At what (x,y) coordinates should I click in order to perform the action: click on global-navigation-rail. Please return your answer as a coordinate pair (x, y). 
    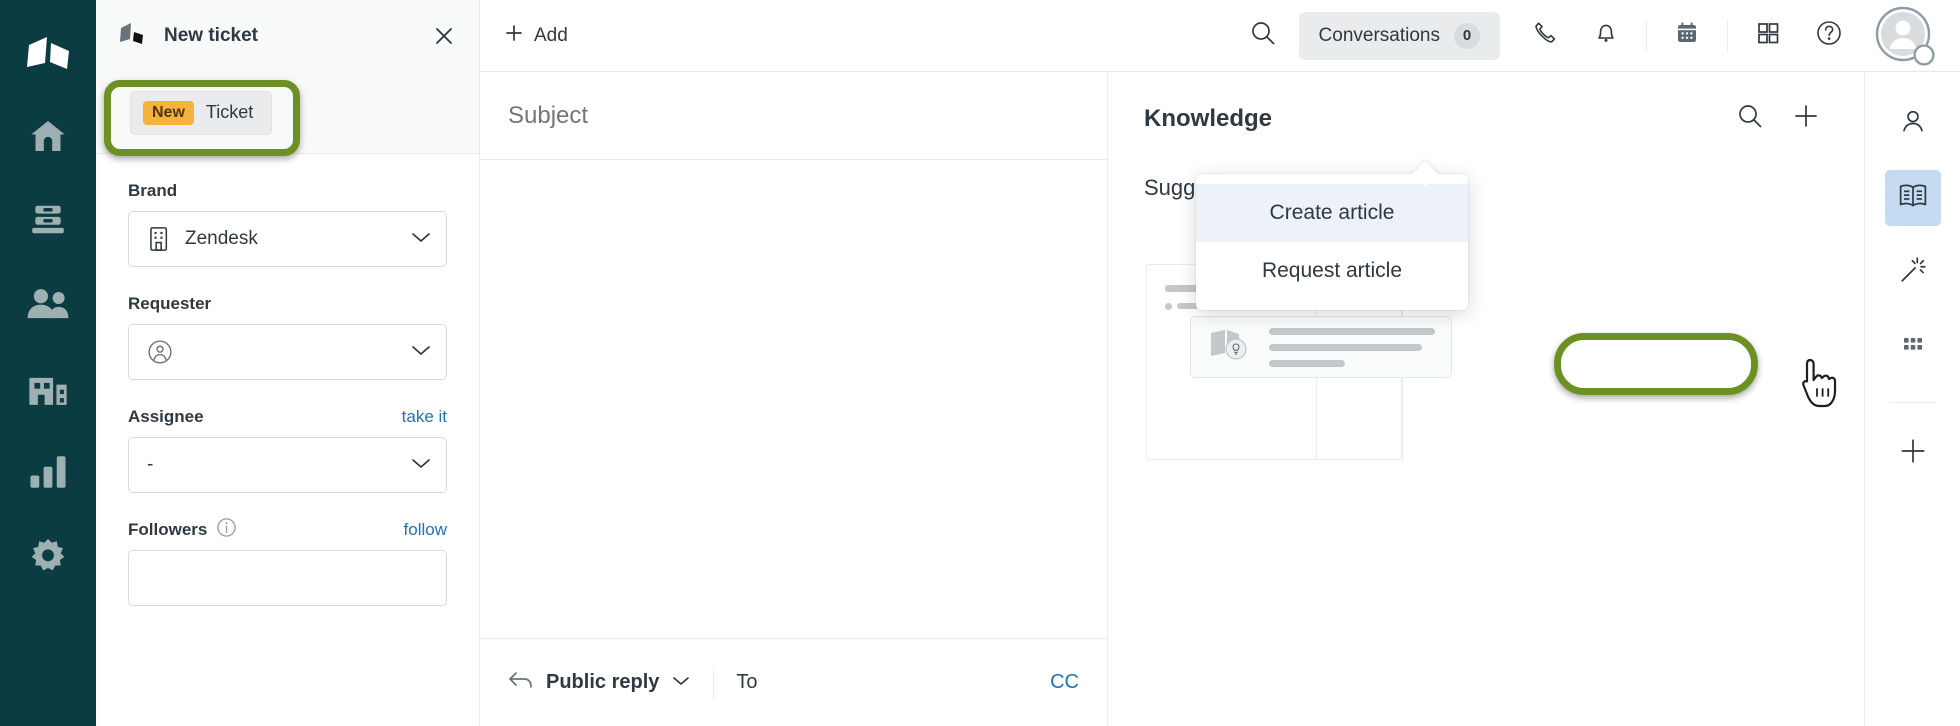
    Looking at the image, I should click on (48, 363).